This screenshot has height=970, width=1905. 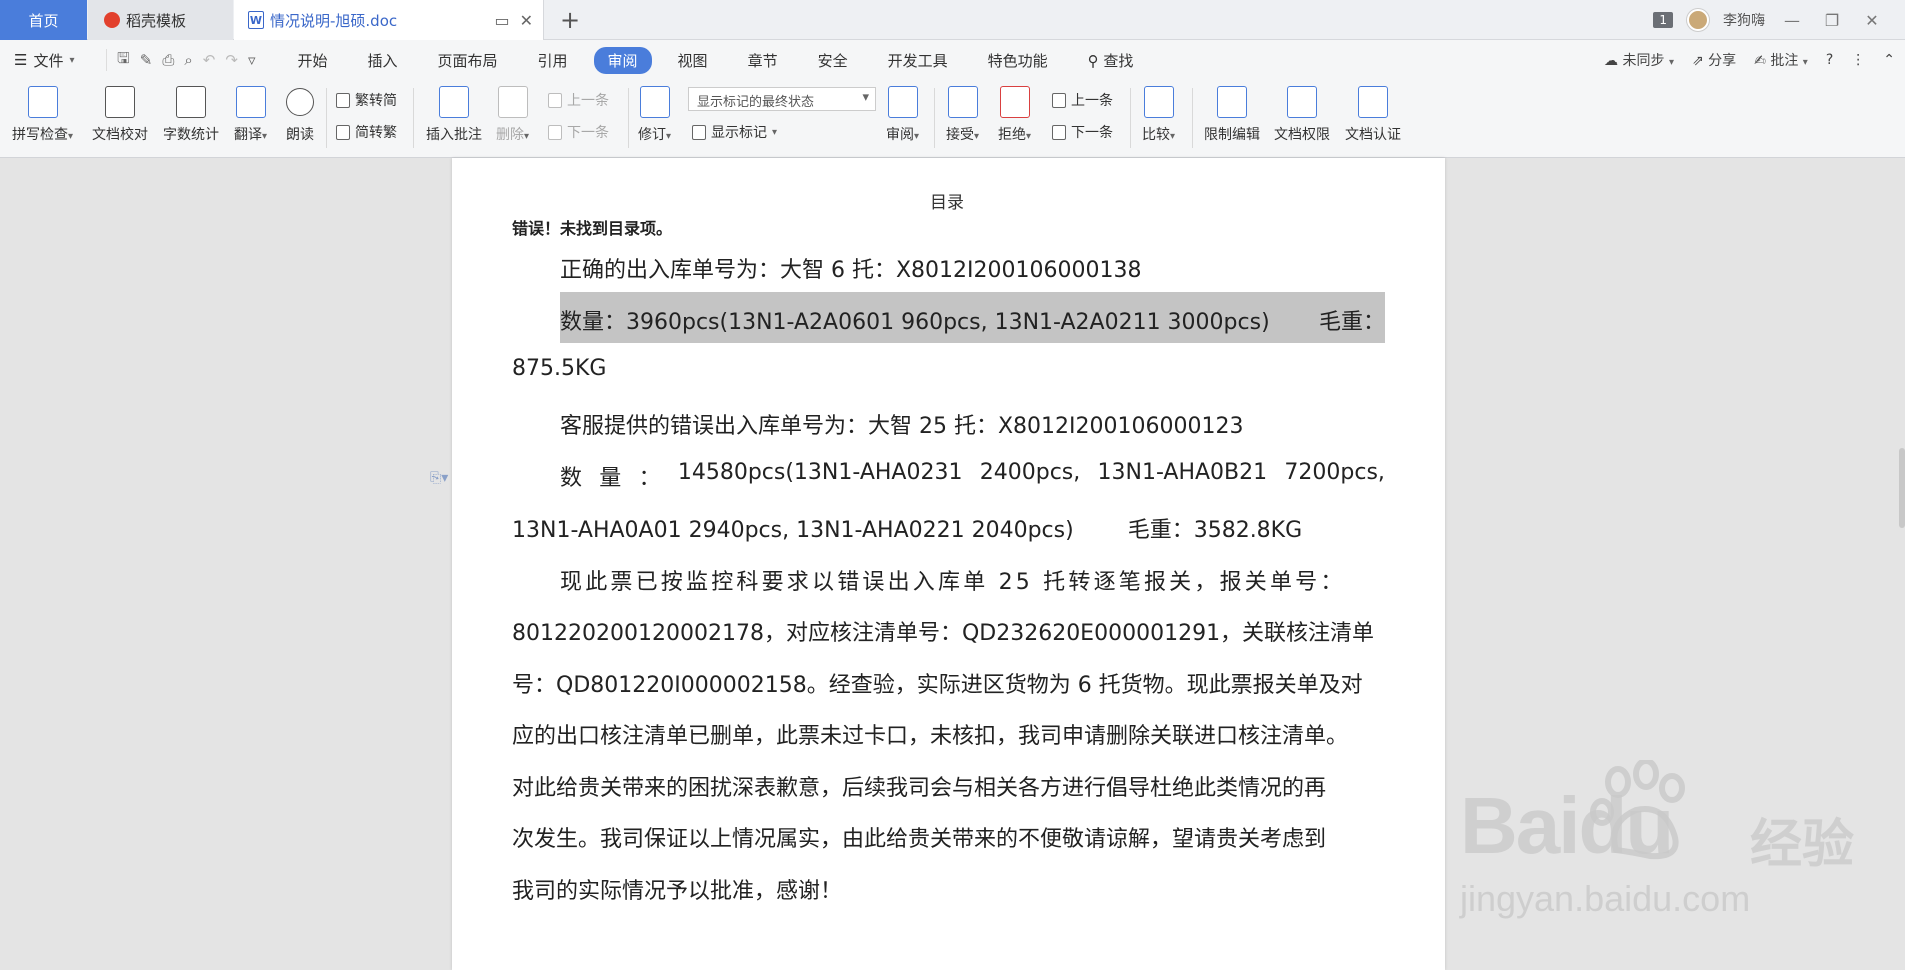 What do you see at coordinates (1698, 20) in the screenshot?
I see `avatar` at bounding box center [1698, 20].